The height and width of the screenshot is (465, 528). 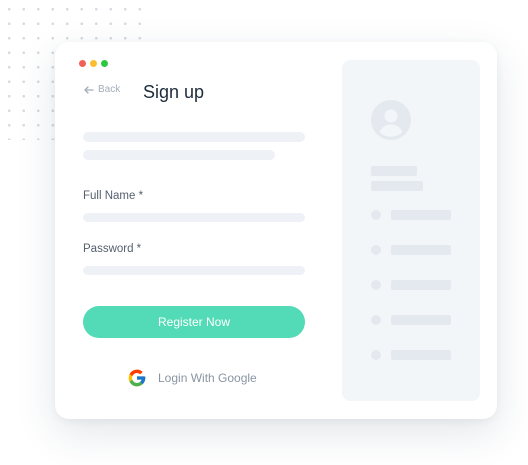 What do you see at coordinates (194, 217) in the screenshot?
I see `full-name-field` at bounding box center [194, 217].